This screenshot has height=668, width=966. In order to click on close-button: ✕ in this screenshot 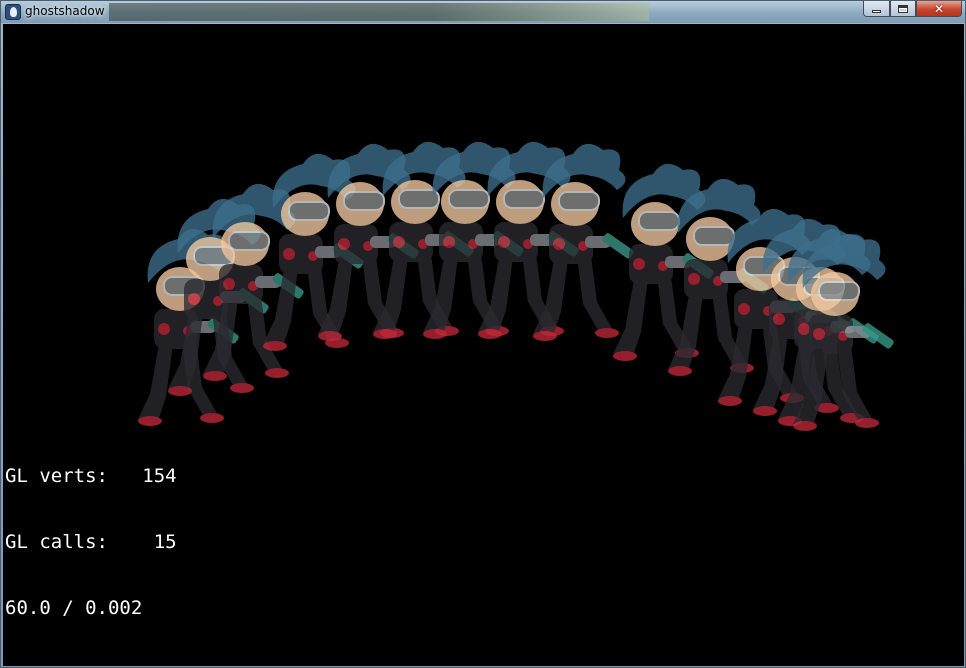, I will do `click(939, 9)`.